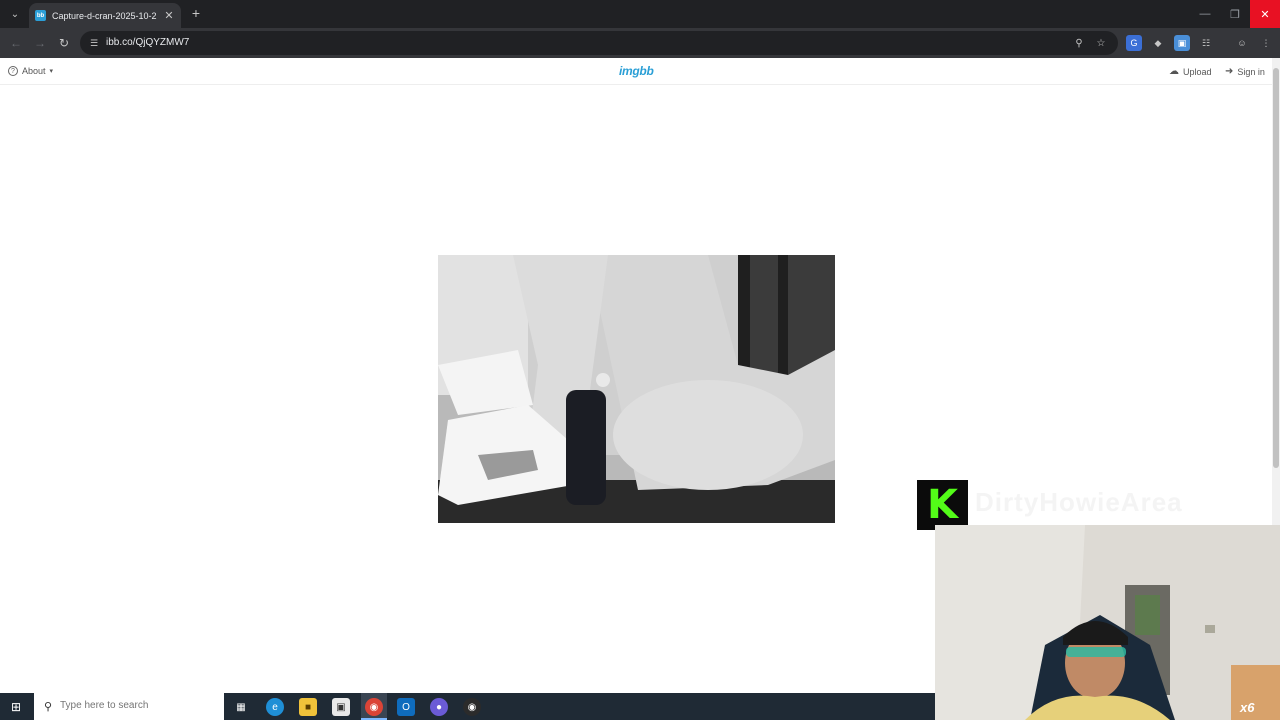 Image resolution: width=1280 pixels, height=720 pixels. Describe the element at coordinates (15, 14) in the screenshot. I see `tab-search-chevron-icon: ⌄` at that location.